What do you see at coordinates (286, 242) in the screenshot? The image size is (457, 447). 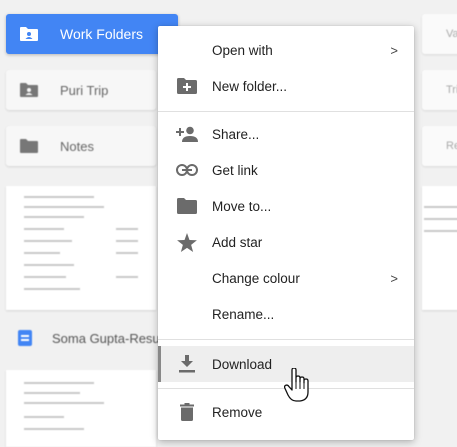 I see `menu-item-add-star: Add star` at bounding box center [286, 242].